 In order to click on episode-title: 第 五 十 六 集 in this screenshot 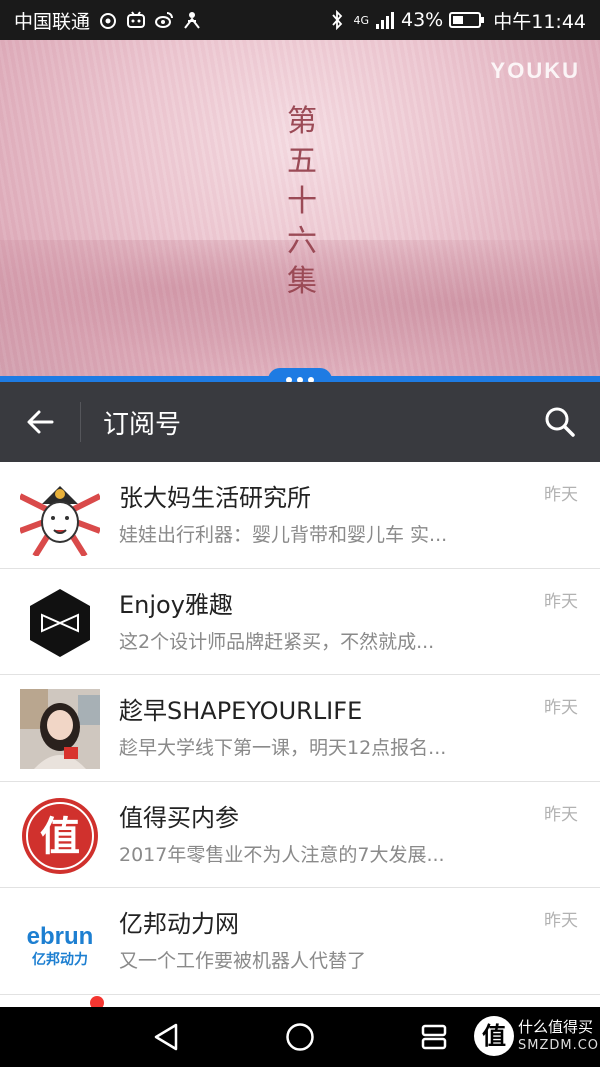, I will do `click(302, 201)`.